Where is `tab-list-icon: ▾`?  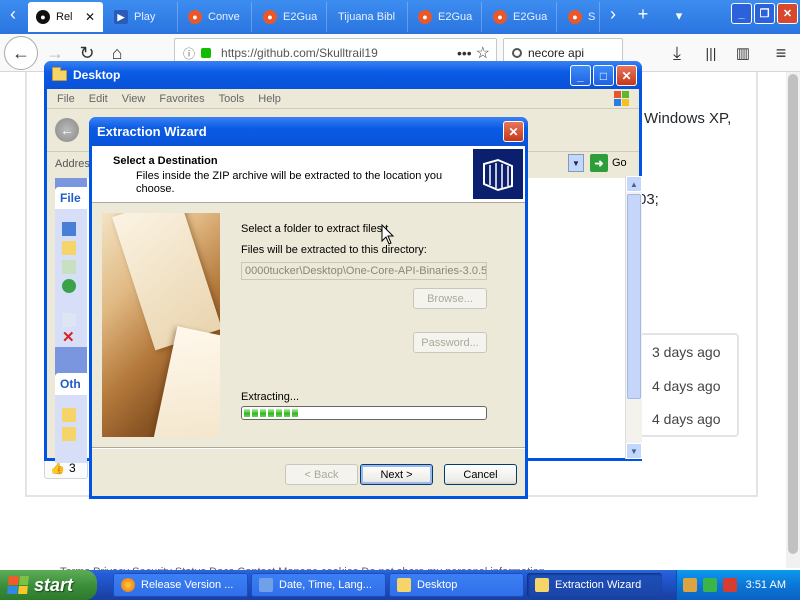
tab-list-icon: ▾ is located at coordinates (679, 16).